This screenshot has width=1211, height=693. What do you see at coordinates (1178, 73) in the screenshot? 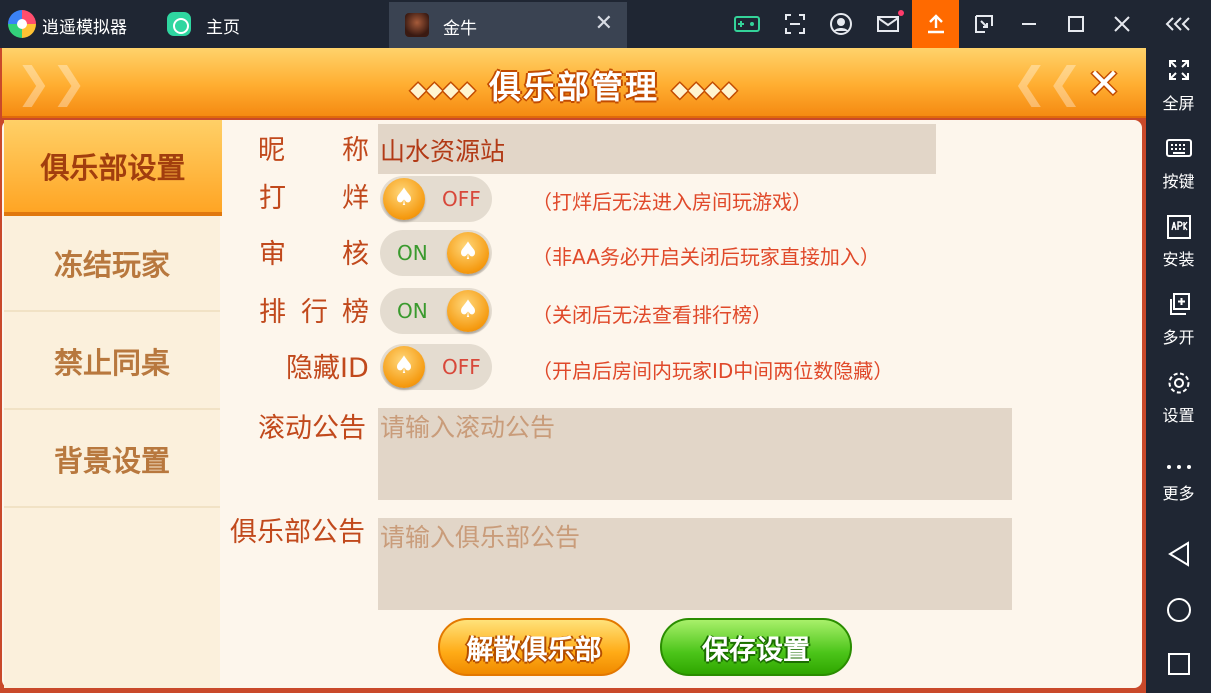
I see `fullscreen-icon` at bounding box center [1178, 73].